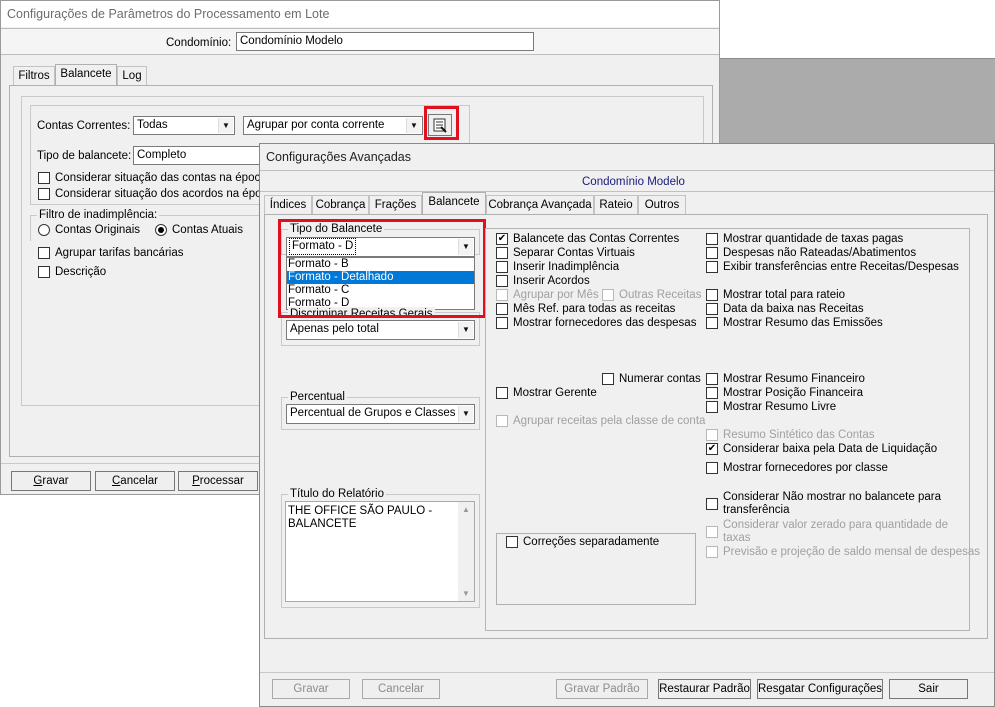  Describe the element at coordinates (602, 689) in the screenshot. I see `gravar-padrao-button: Gravar Padrão` at that location.